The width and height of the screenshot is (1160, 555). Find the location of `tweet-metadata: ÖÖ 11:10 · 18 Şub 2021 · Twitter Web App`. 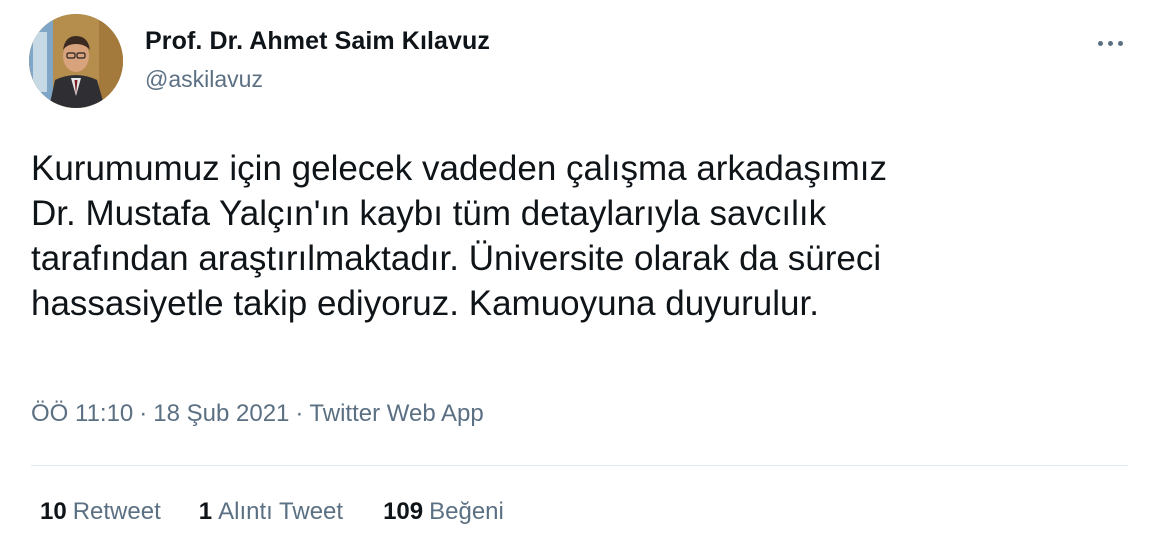

tweet-metadata: ÖÖ 11:10 · 18 Şub 2021 · Twitter Web App is located at coordinates (257, 414).